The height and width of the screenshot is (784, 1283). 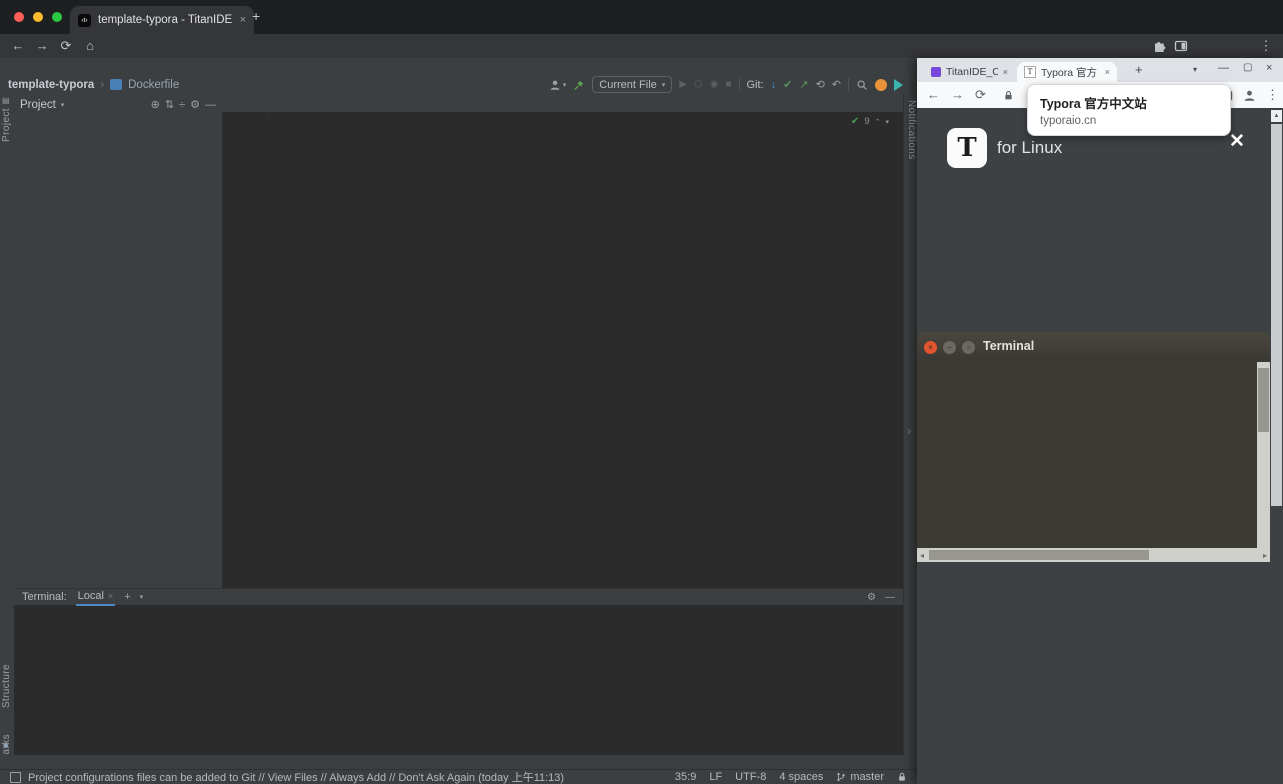 I want to click on profiler-icon: ◉, so click(x=714, y=84).